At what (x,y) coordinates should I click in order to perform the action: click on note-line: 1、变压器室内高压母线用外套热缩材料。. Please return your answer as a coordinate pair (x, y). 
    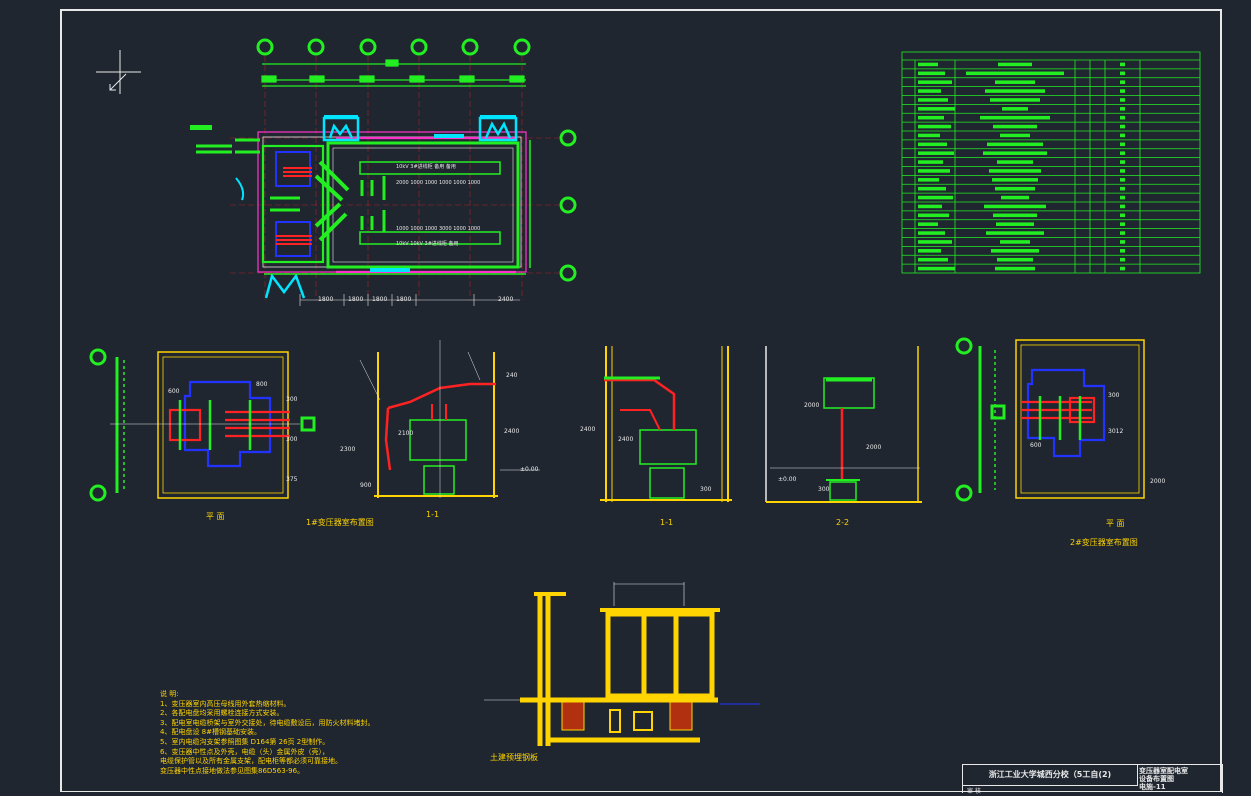
    Looking at the image, I should click on (225, 703).